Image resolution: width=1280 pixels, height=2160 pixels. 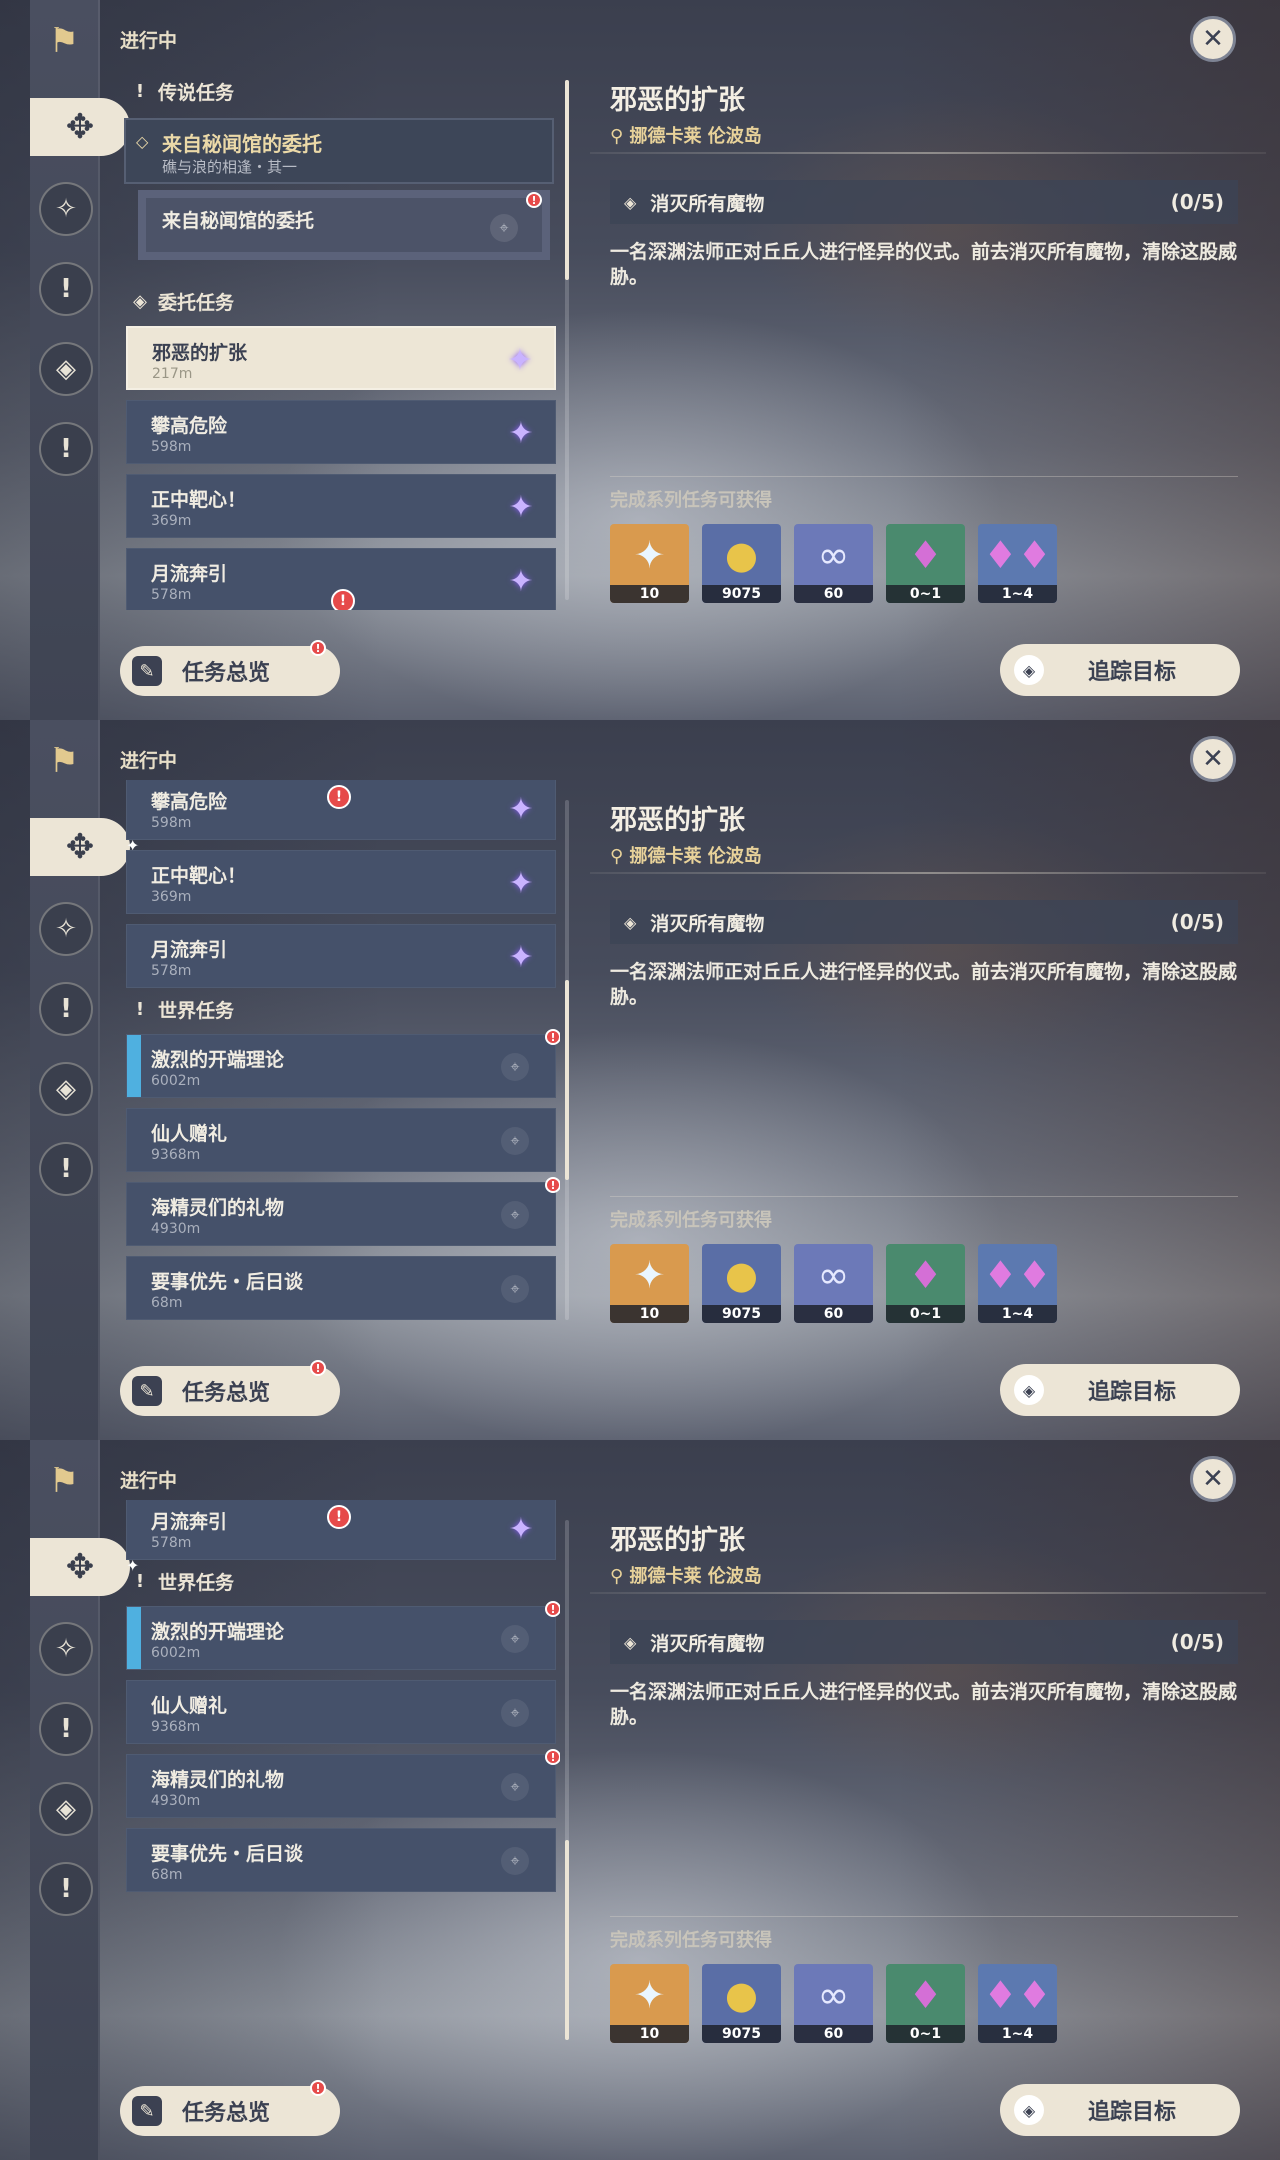 I want to click on quest-title: 要事优先・后日谈, so click(x=227, y=1282).